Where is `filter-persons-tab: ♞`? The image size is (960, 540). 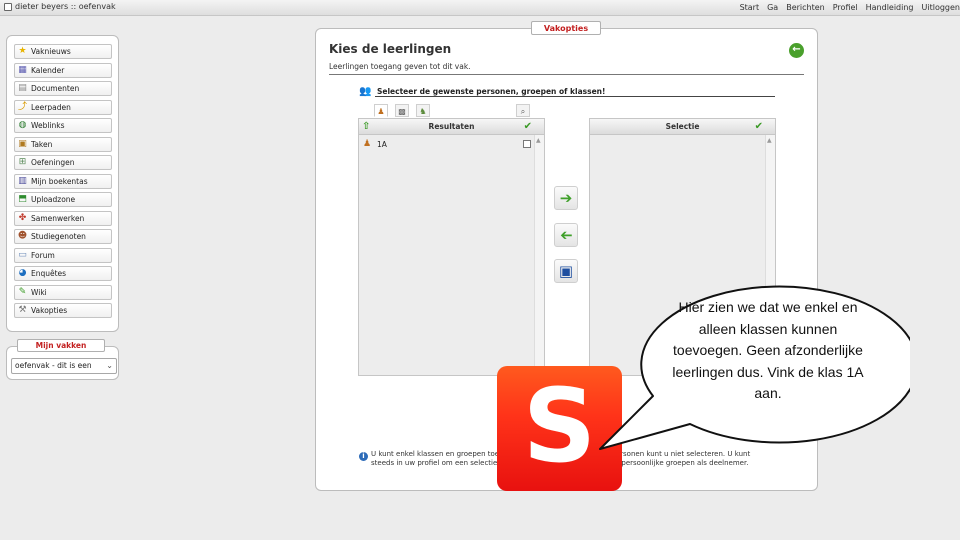 filter-persons-tab: ♞ is located at coordinates (423, 110).